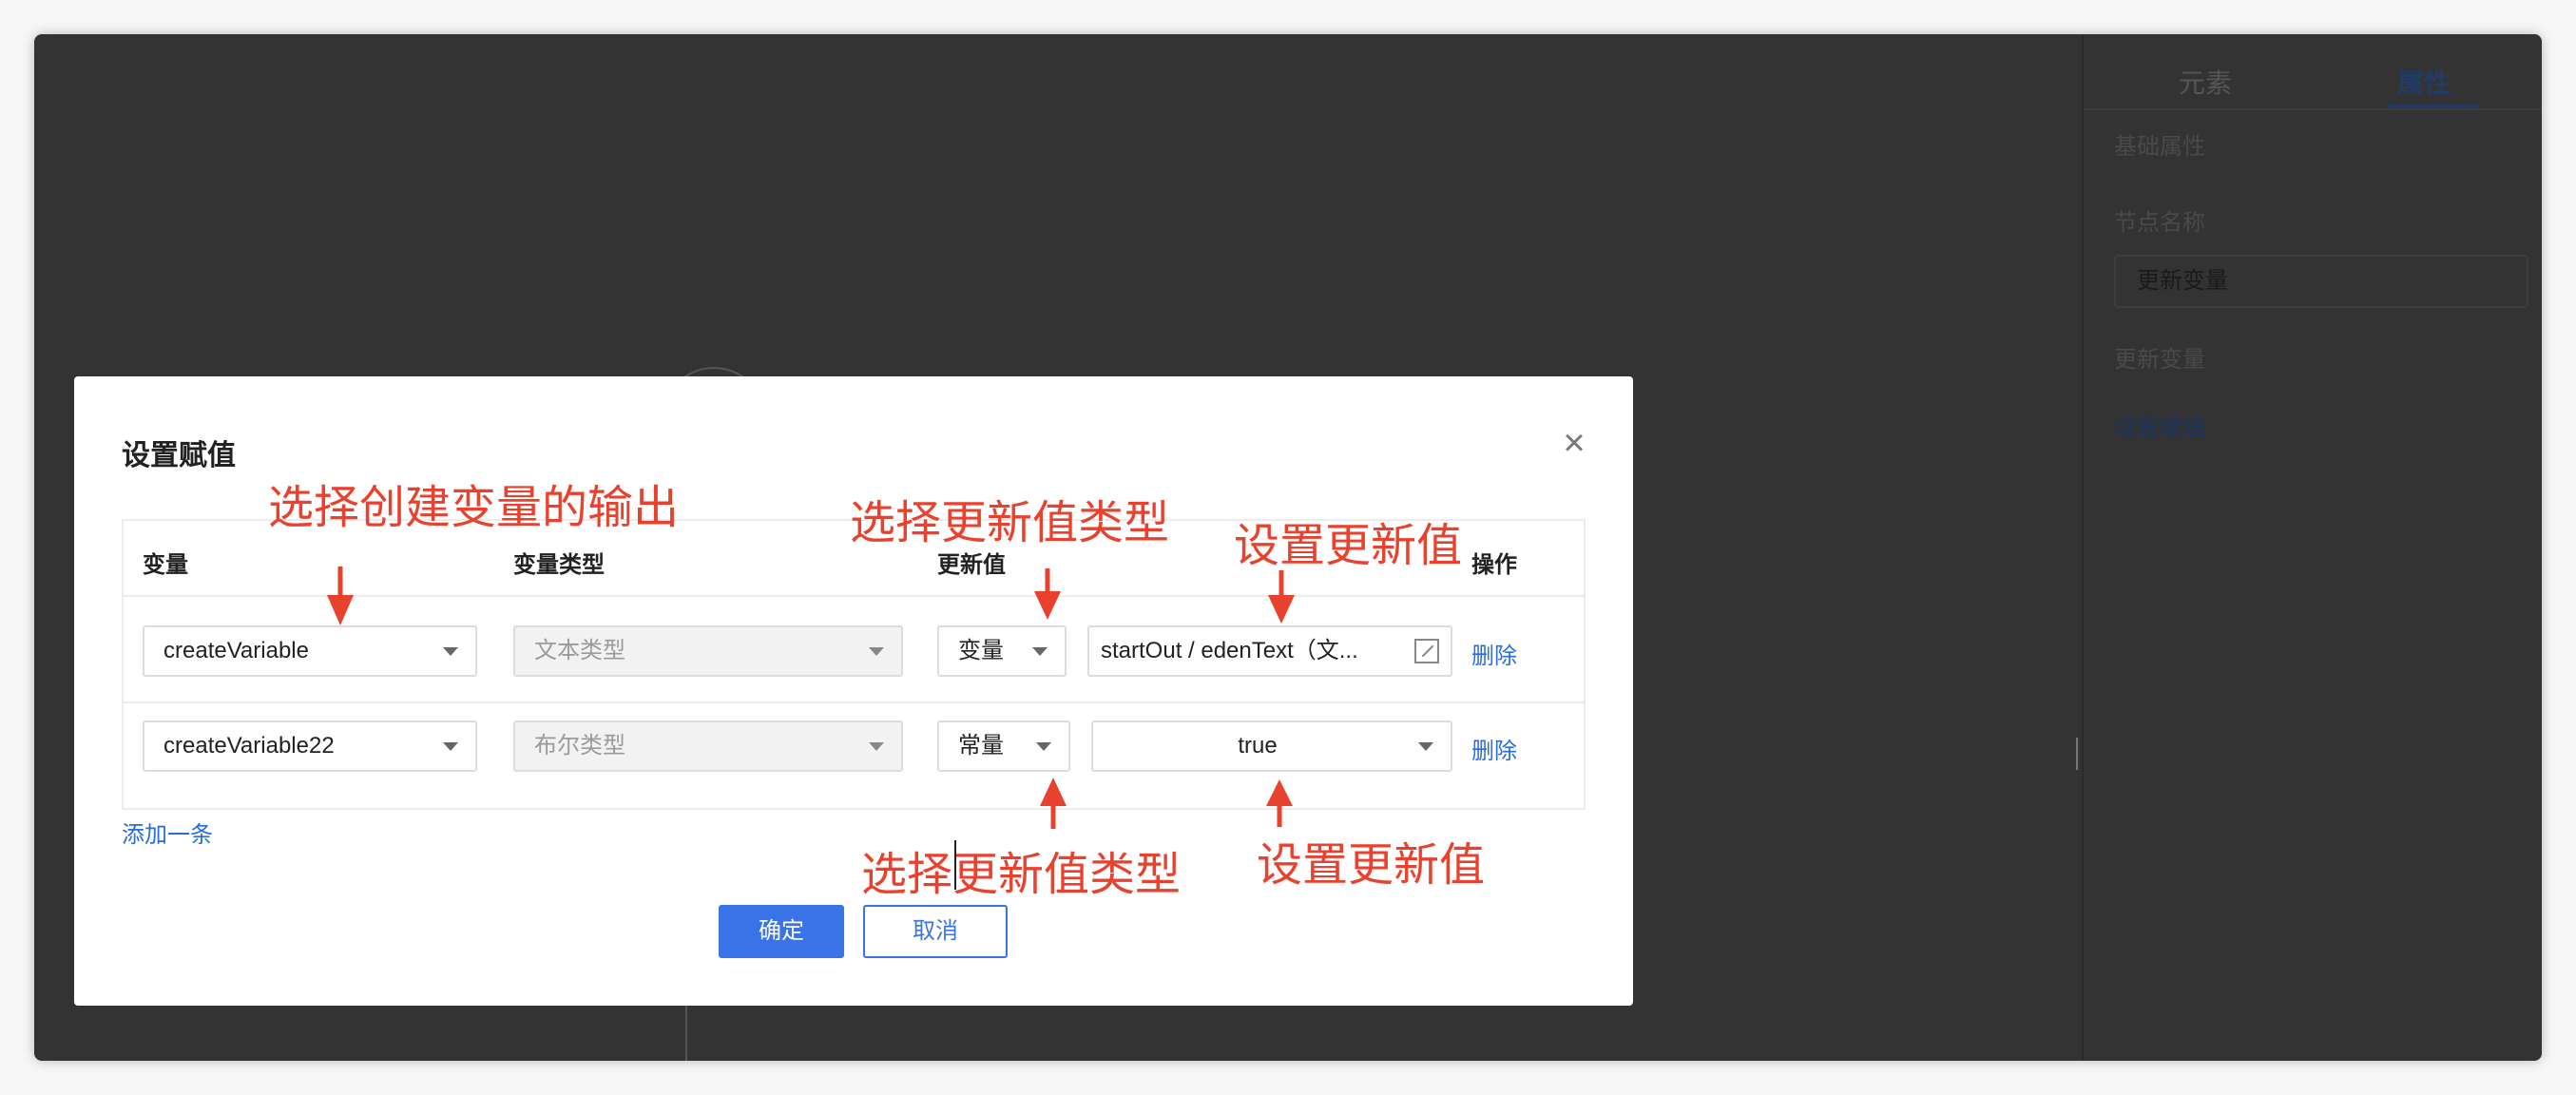 The image size is (2576, 1095). I want to click on confirm-button: 确定, so click(782, 931).